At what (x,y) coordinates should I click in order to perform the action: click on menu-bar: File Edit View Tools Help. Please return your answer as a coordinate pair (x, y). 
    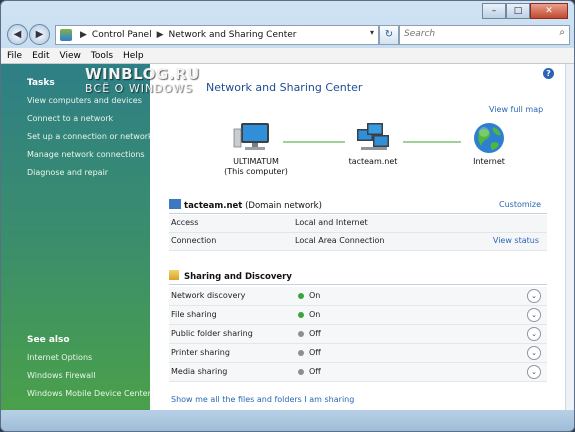
    Looking at the image, I should click on (287, 56).